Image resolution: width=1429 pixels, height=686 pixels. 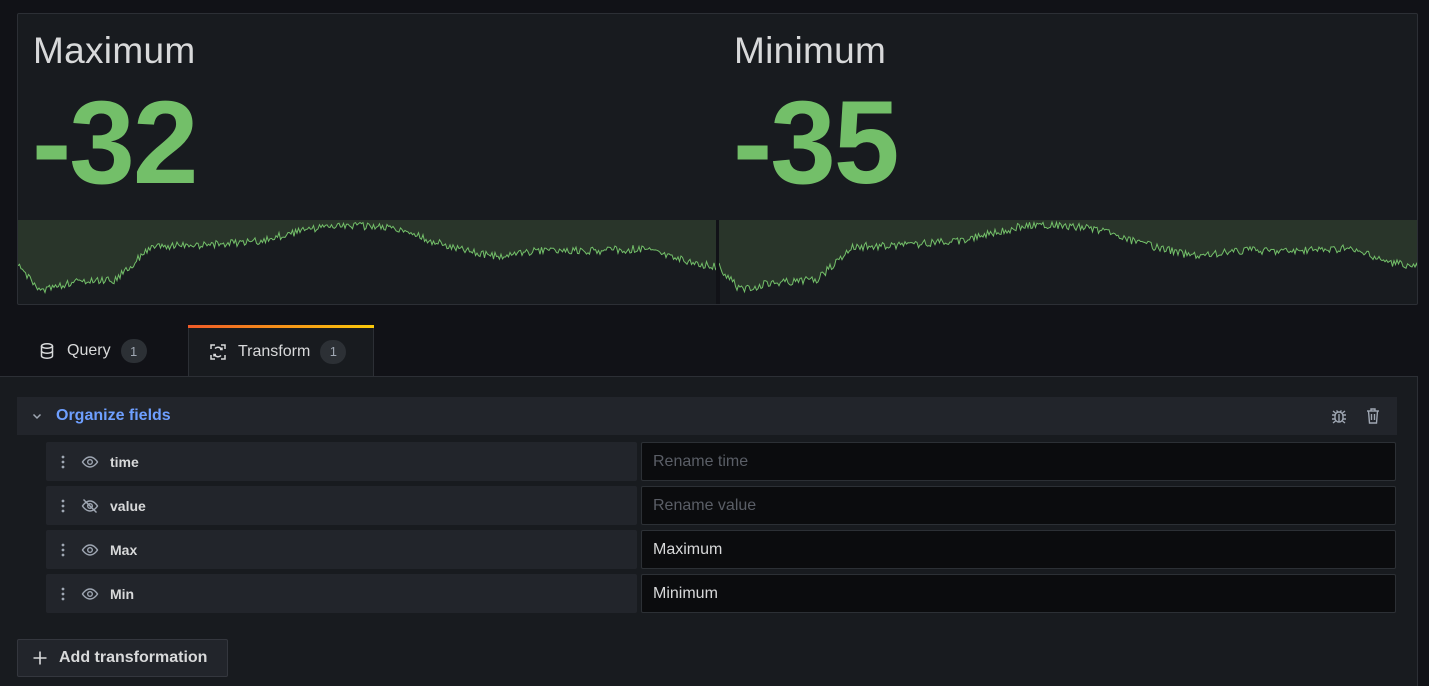 What do you see at coordinates (113, 415) in the screenshot?
I see `transformation-title: Organize fields` at bounding box center [113, 415].